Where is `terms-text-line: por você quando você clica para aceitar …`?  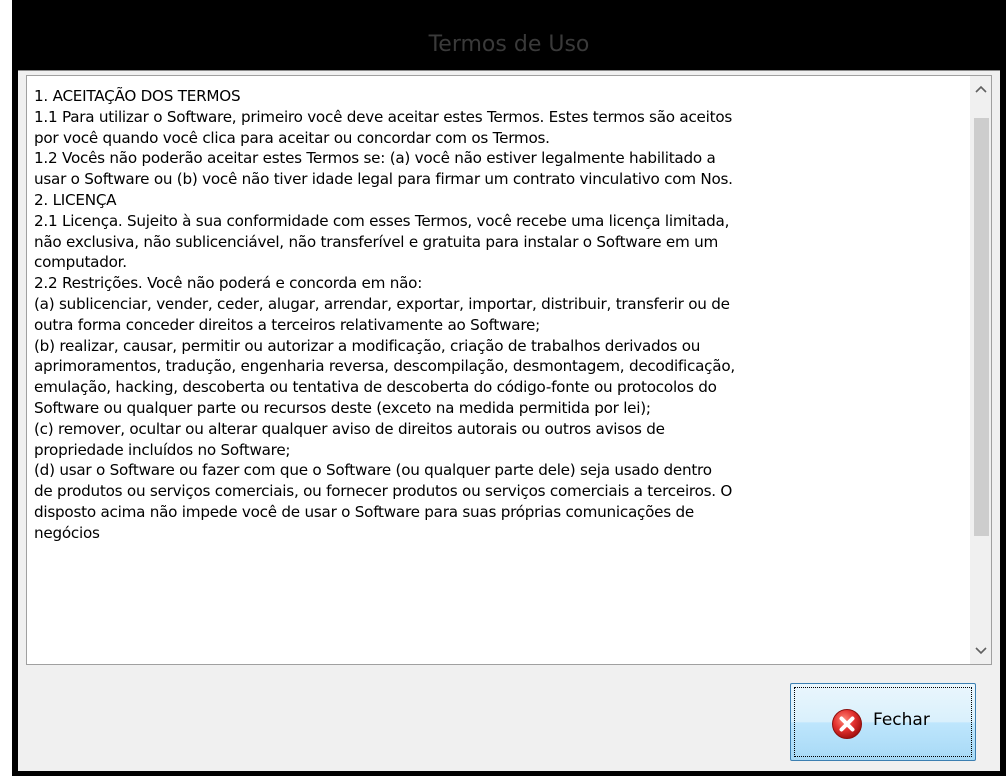 terms-text-line: por você quando você clica para aceitar … is located at coordinates (292, 137).